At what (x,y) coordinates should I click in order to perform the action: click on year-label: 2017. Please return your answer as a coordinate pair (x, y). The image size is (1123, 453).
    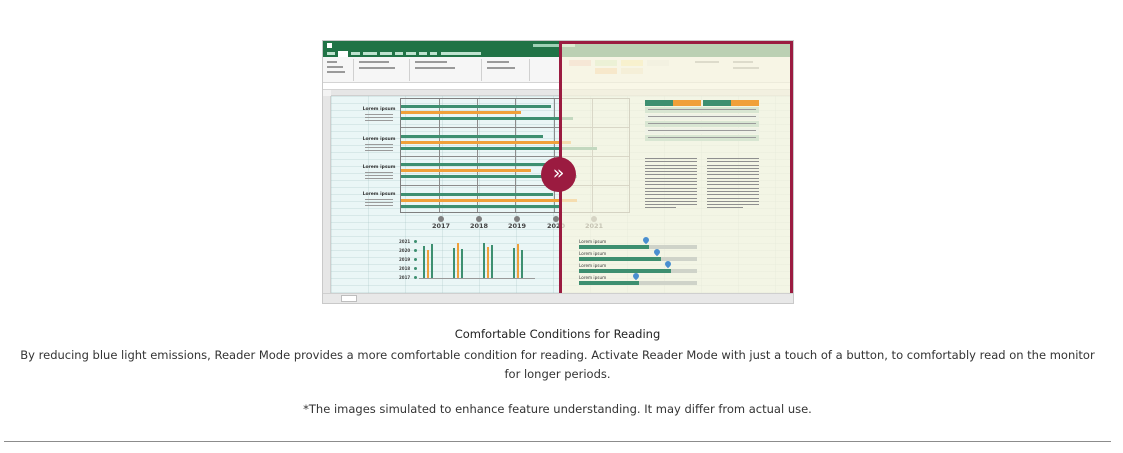
    Looking at the image, I should click on (441, 226).